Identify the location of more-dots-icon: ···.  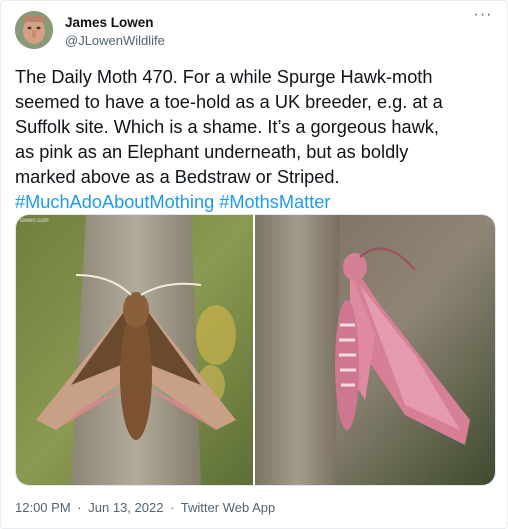
(483, 18).